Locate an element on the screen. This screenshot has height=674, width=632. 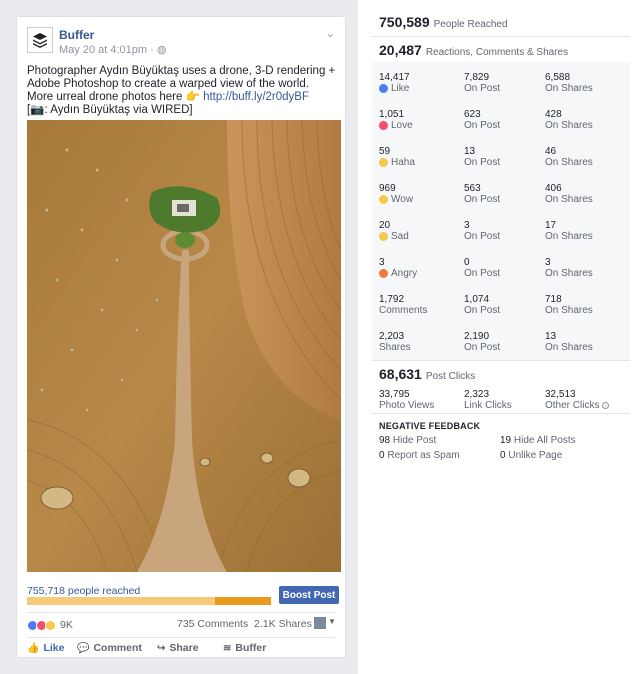
other-clicks-cell: 32,513 Other Clicks i is located at coordinates (577, 400).